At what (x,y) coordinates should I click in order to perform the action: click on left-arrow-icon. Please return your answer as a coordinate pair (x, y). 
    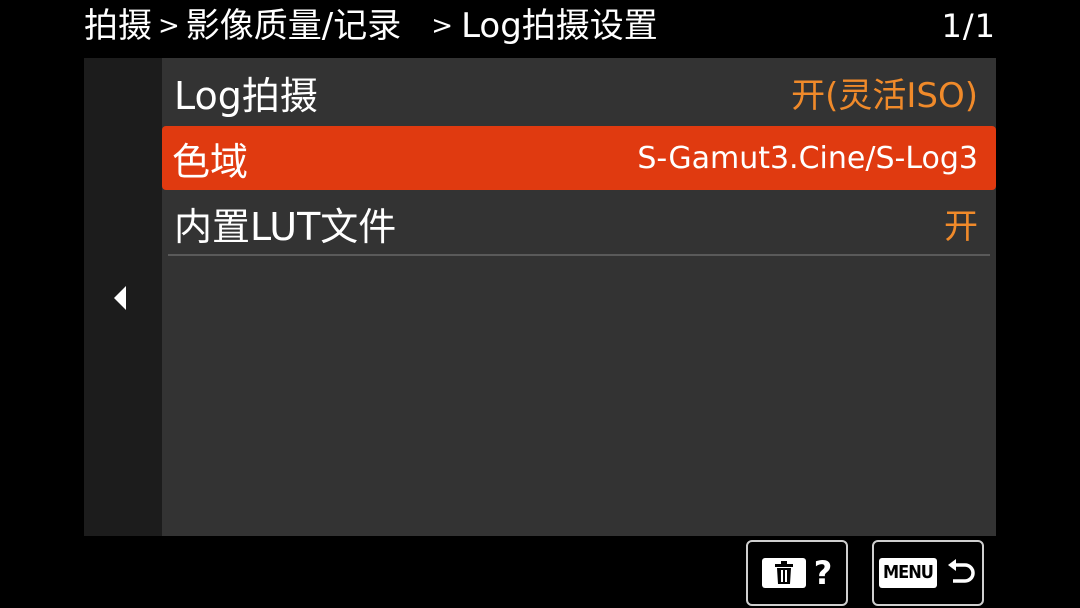
    Looking at the image, I should click on (120, 298).